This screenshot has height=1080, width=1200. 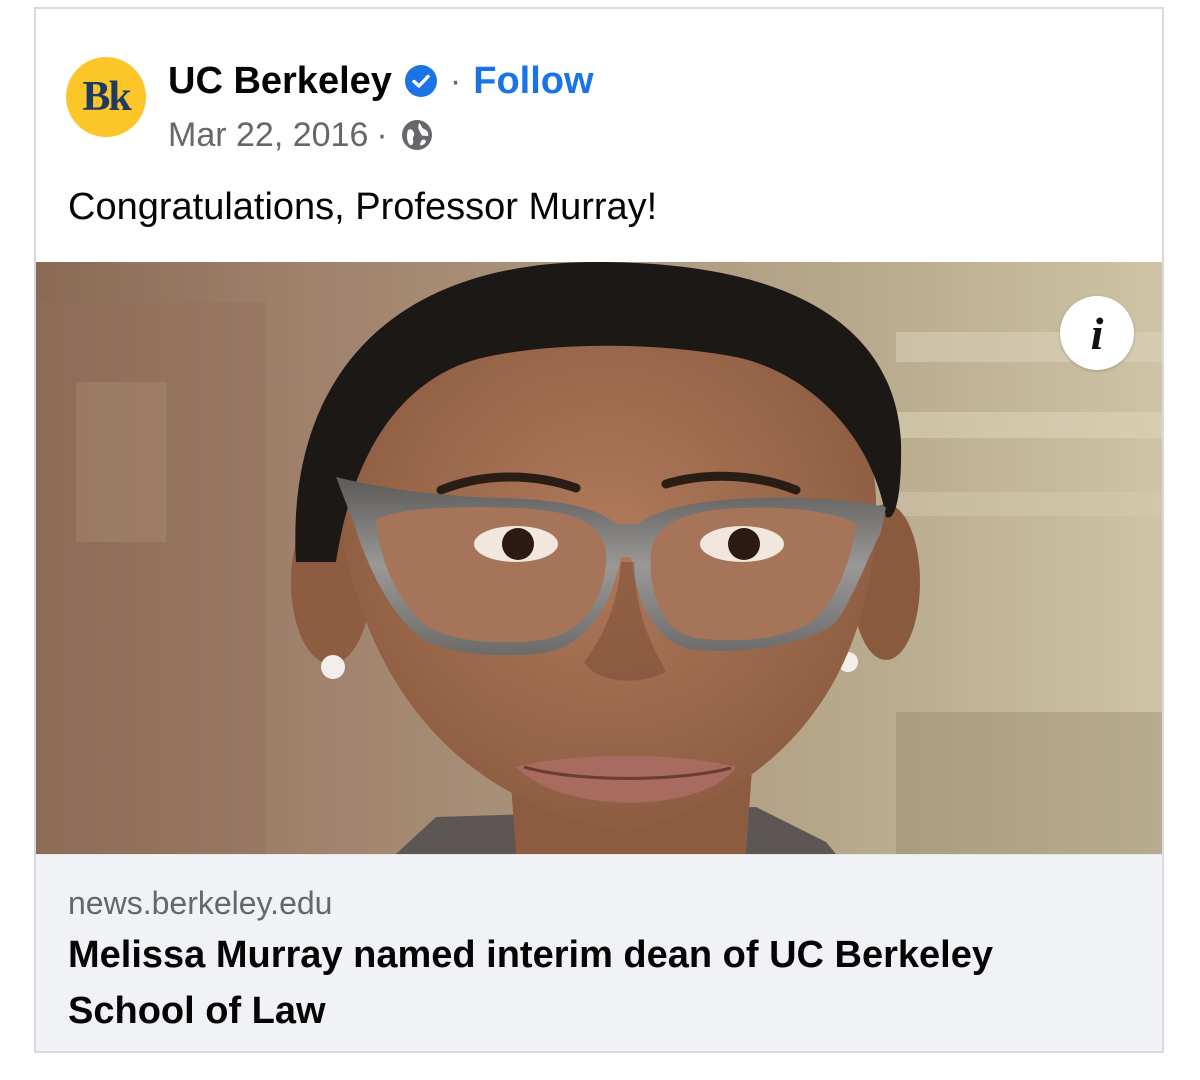 I want to click on link-domain: news.berkeley.edu, so click(x=200, y=903).